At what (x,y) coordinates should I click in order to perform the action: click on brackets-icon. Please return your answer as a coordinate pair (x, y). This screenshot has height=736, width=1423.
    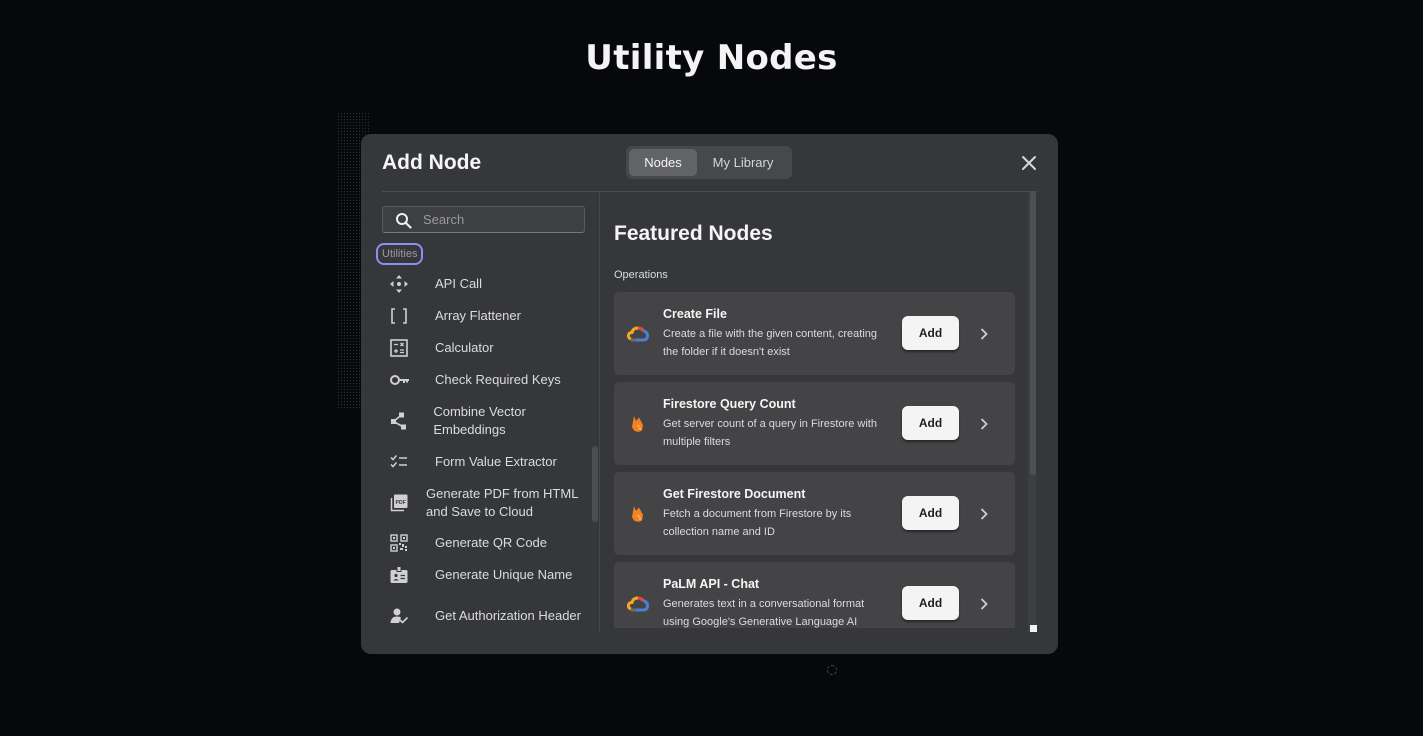
    Looking at the image, I should click on (400, 316).